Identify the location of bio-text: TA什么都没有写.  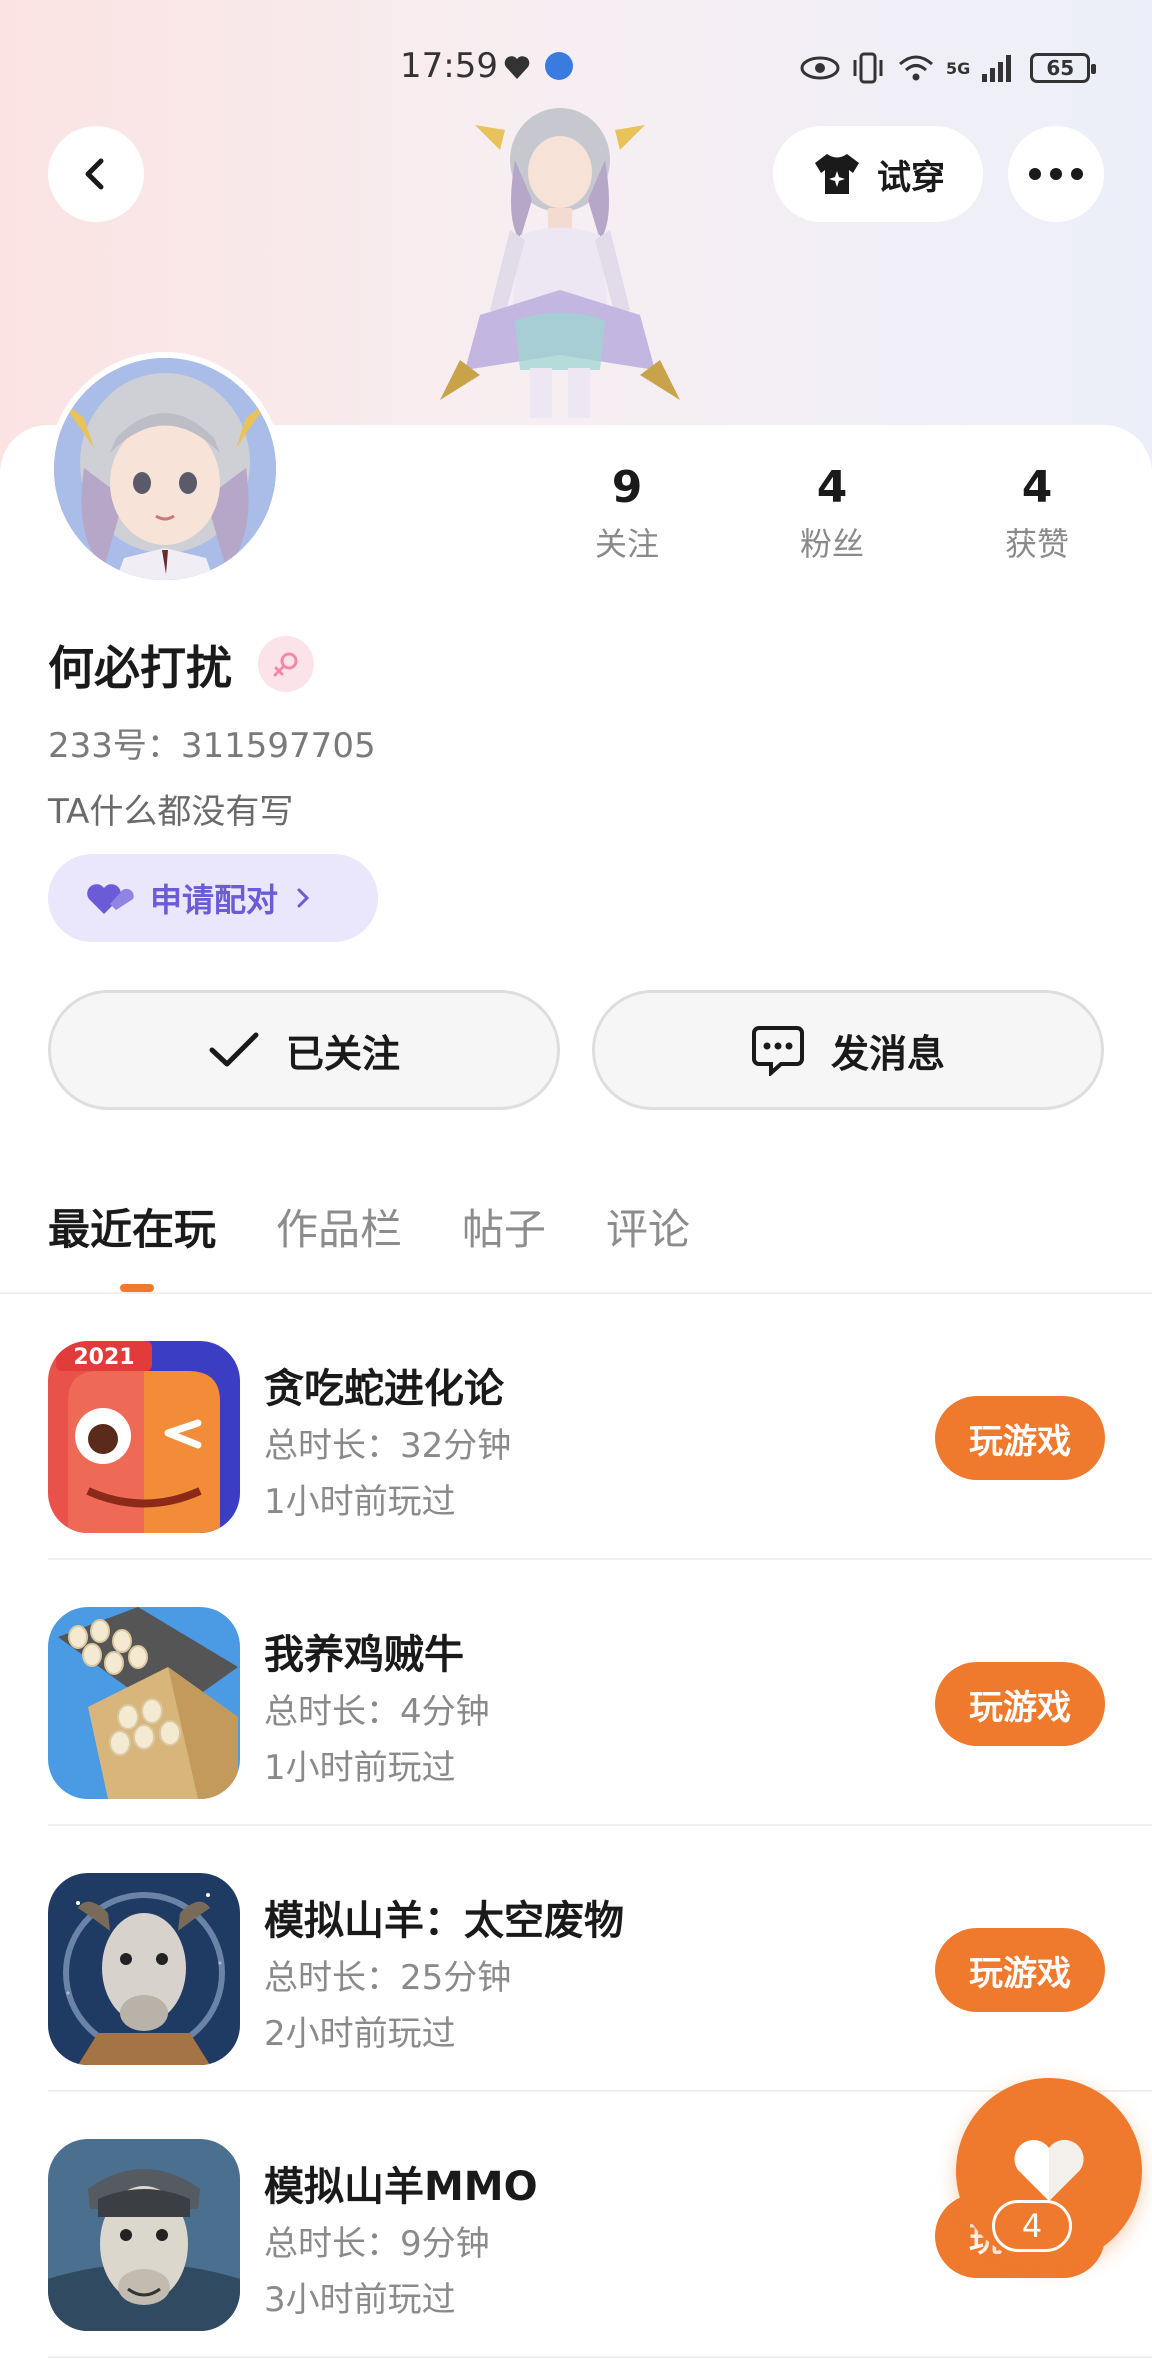
(171, 812).